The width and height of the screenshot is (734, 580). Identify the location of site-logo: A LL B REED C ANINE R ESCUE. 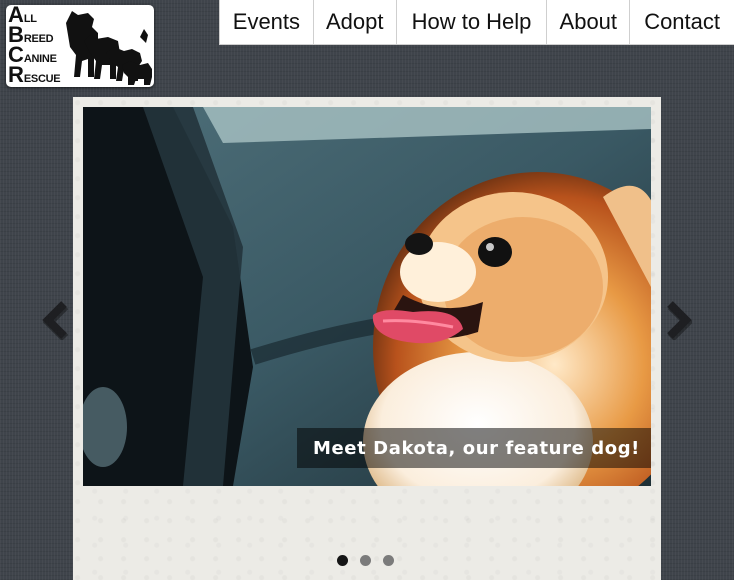
(80, 46).